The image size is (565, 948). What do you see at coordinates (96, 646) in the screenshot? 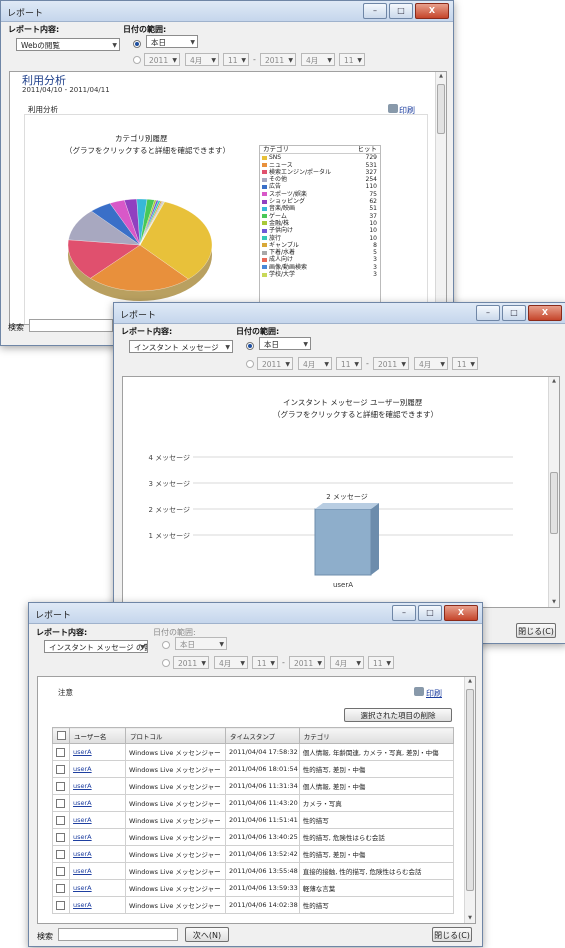
I see `report-content-select: インスタント メッセージ の警告 ▼` at bounding box center [96, 646].